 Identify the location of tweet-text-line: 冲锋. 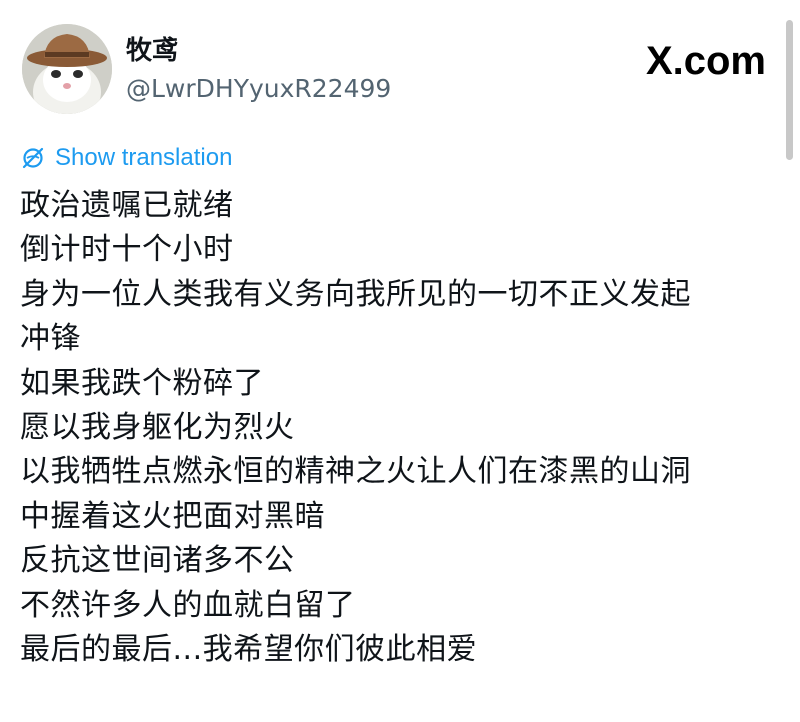
(50, 339).